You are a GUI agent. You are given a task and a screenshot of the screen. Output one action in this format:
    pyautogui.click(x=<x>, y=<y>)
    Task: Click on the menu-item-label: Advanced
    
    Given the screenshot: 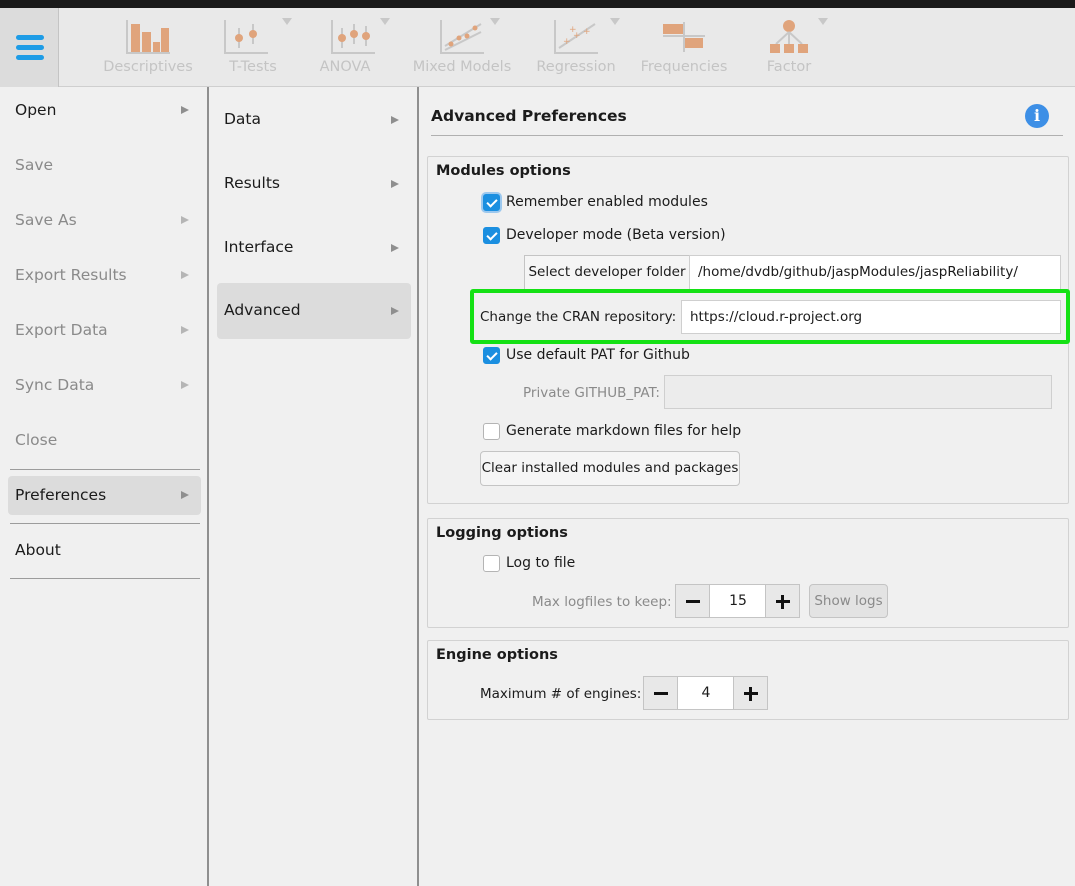 What is the action you would take?
    pyautogui.click(x=262, y=310)
    